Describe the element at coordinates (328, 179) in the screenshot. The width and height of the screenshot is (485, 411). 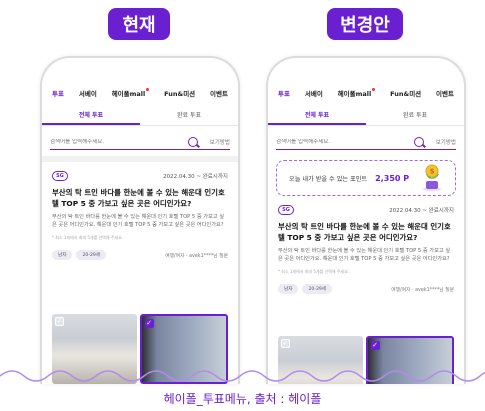
I see `point-label: 오늘 내가 받을 수 있는 포인트` at that location.